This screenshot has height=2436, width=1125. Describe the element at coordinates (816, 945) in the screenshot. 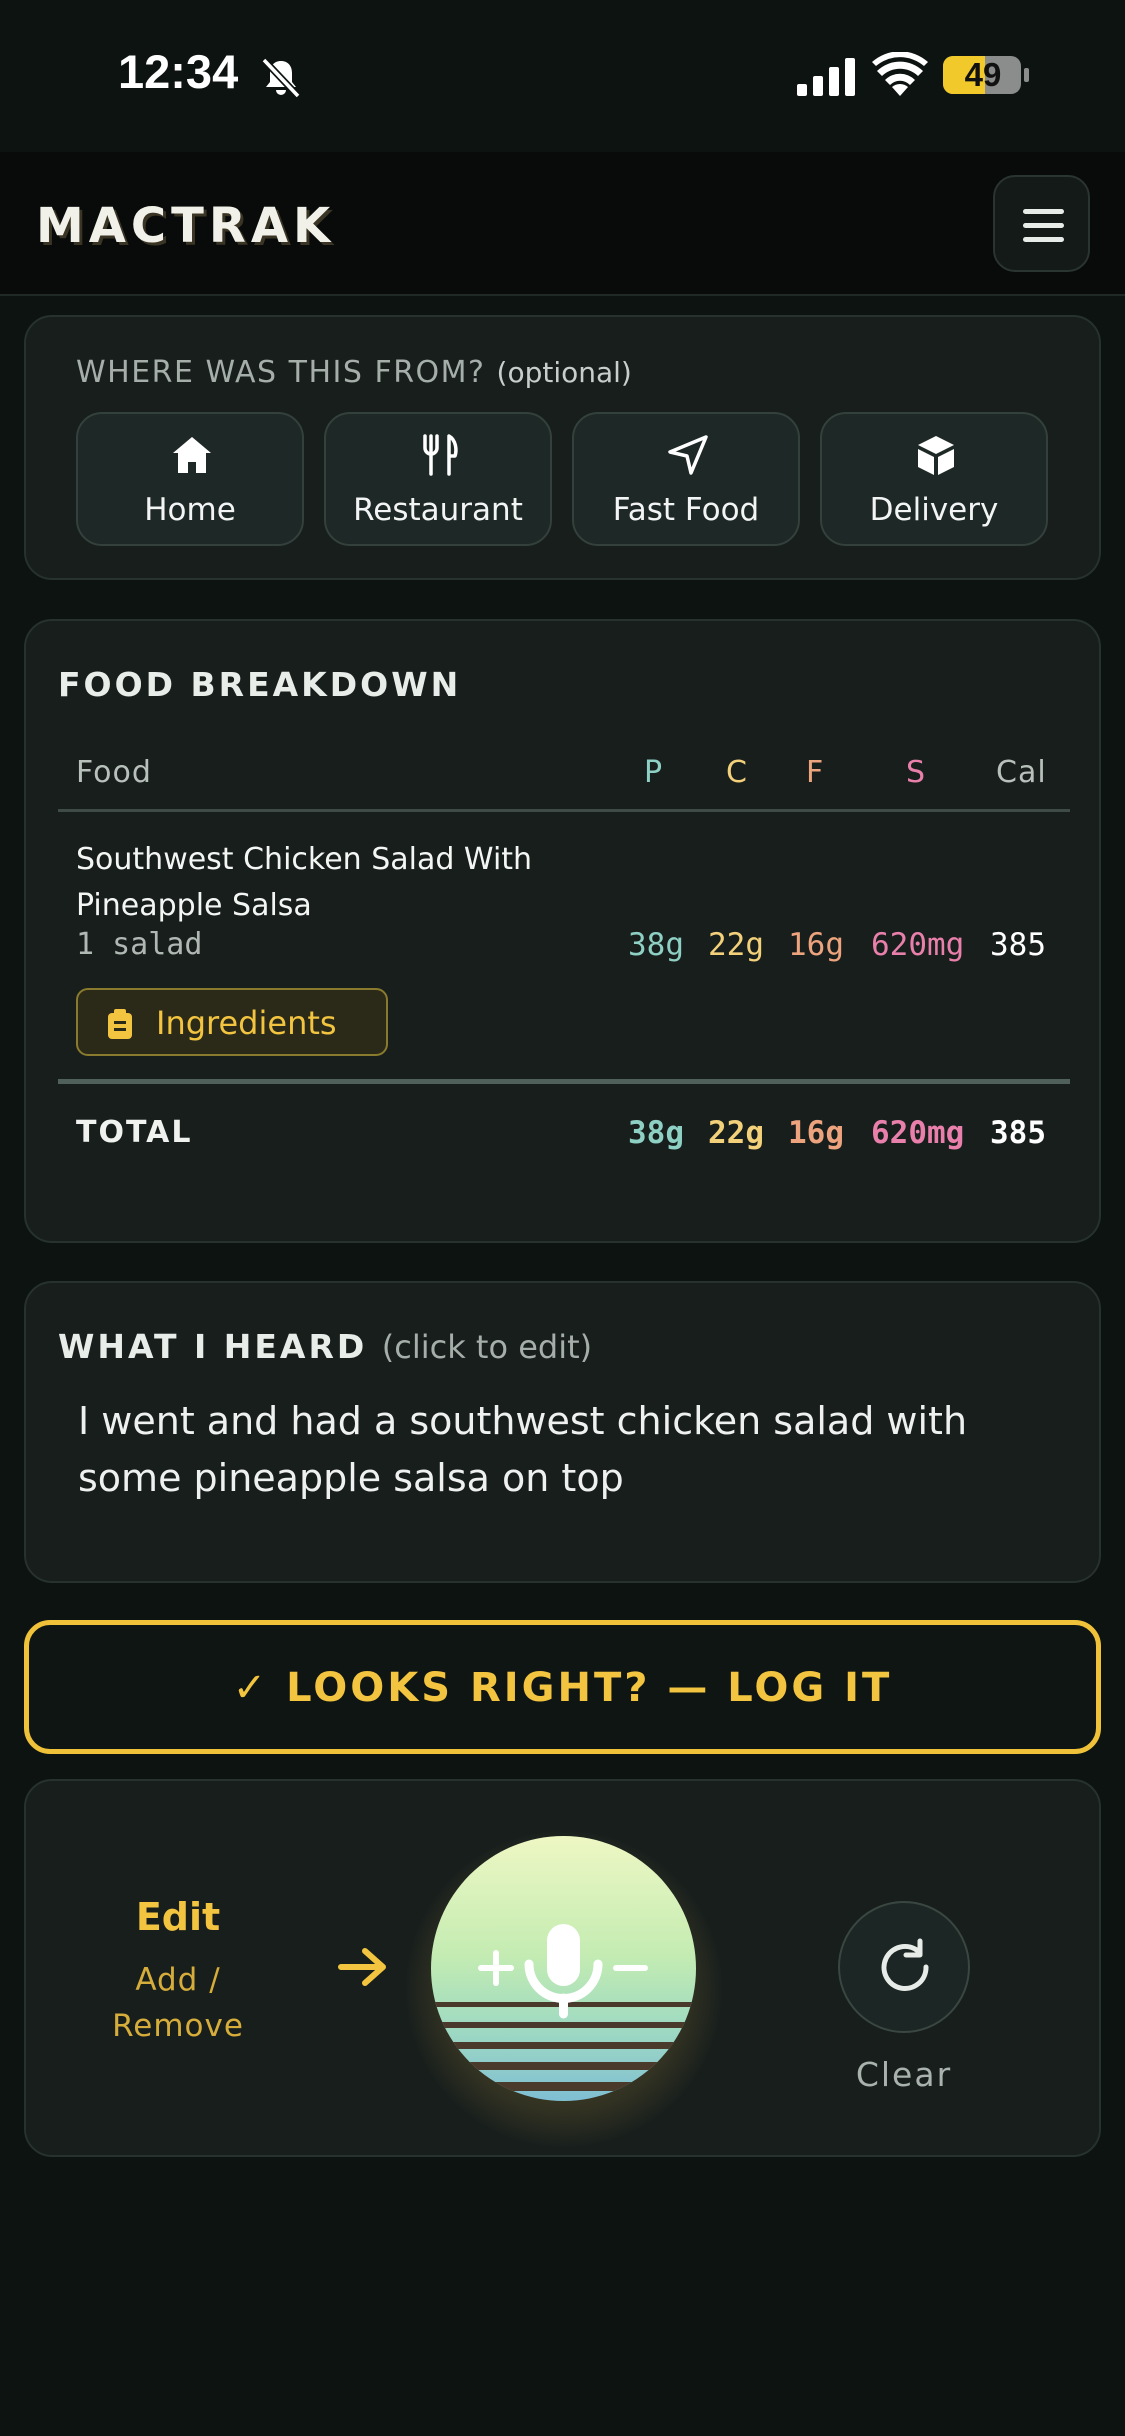

I see `food-item-fat: 16g` at that location.